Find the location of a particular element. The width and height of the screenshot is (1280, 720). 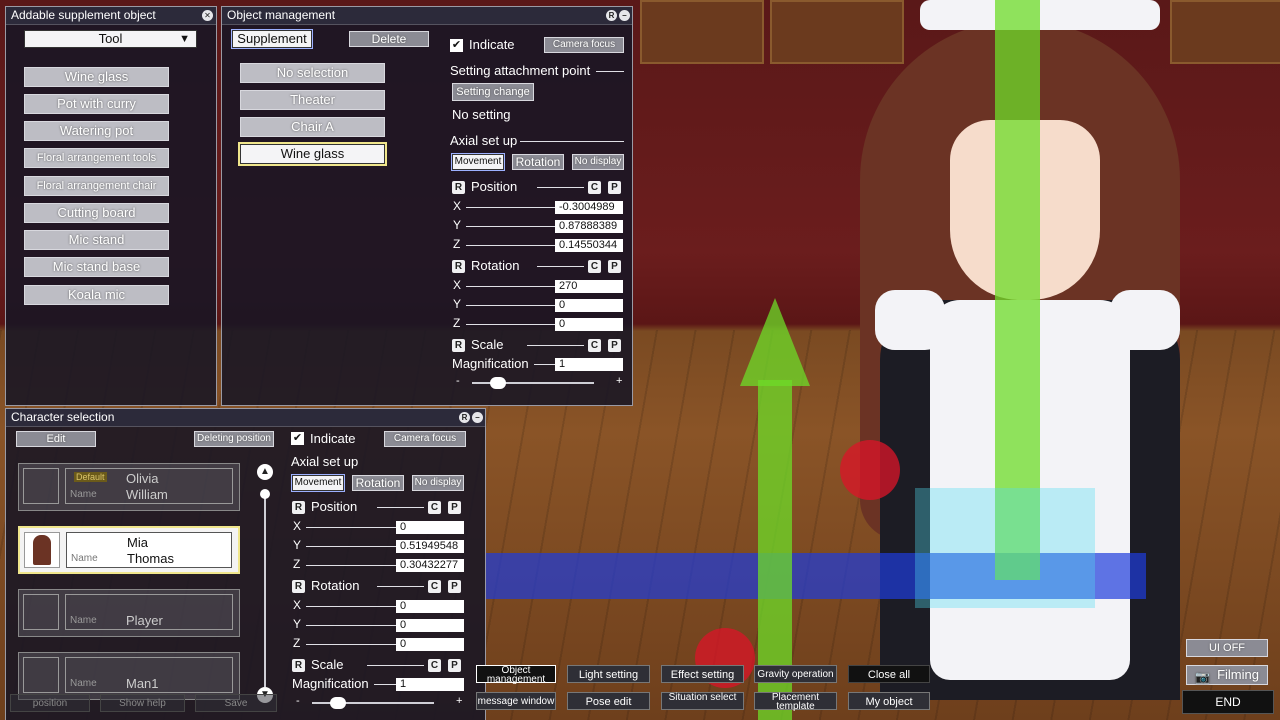

object-list-item: Chair A is located at coordinates (312, 127).